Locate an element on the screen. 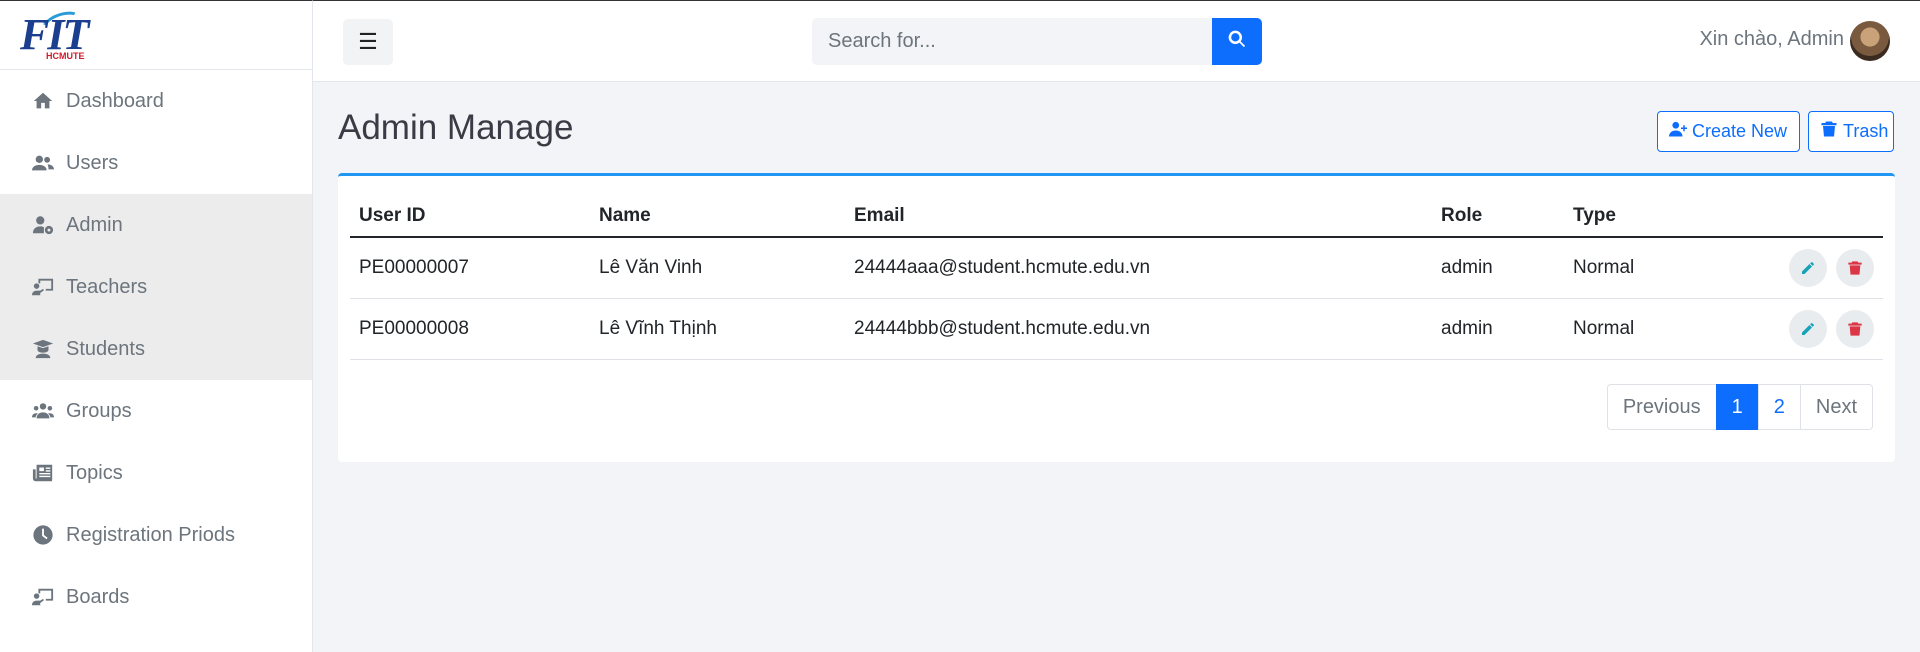 This screenshot has width=1920, height=652. sidebar-item-registration-periods: Registration Priods is located at coordinates (156, 535).